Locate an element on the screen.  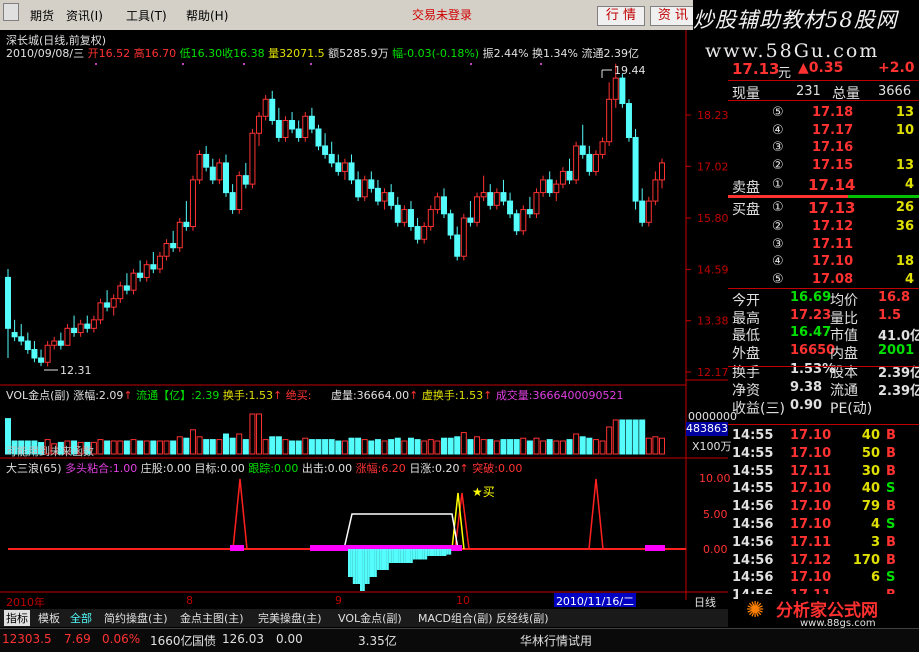
price-tick-label: 13.38 is located at coordinates (712, 321).